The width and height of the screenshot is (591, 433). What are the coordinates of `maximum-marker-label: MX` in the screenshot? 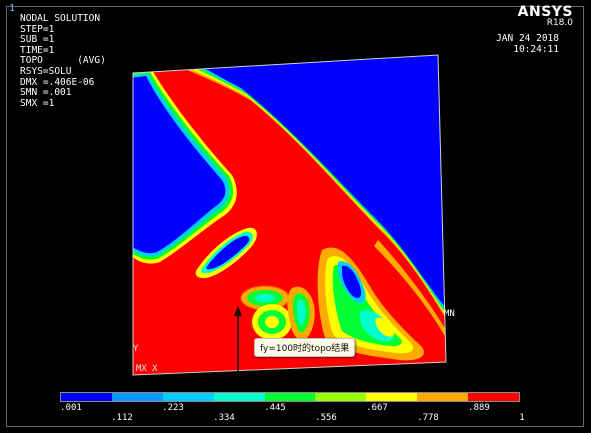 It's located at (141, 369).